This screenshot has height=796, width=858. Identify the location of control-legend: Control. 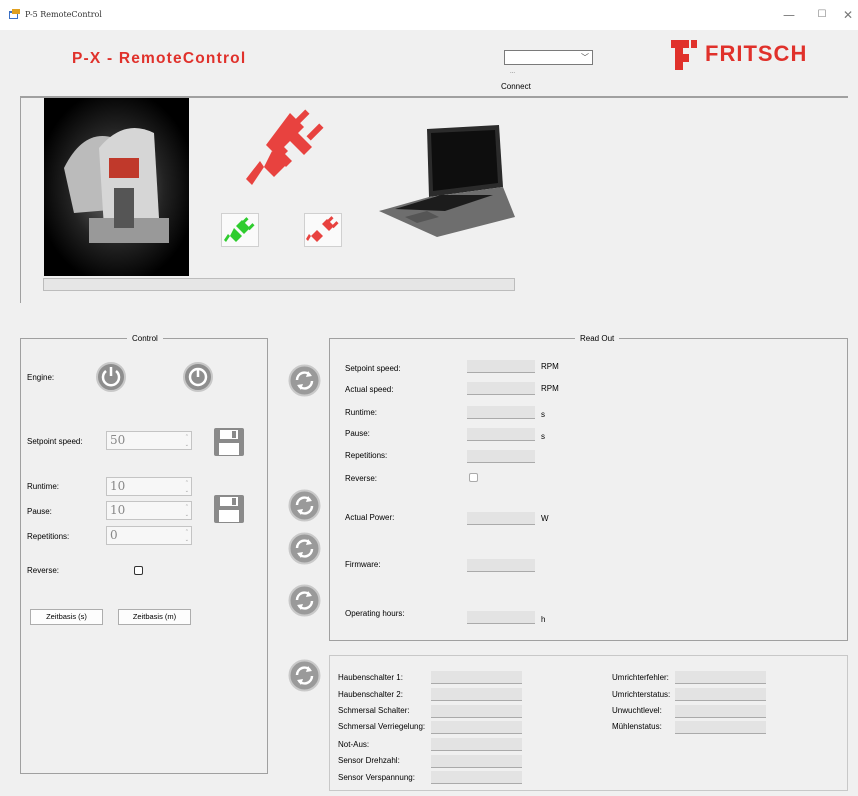
(145, 338).